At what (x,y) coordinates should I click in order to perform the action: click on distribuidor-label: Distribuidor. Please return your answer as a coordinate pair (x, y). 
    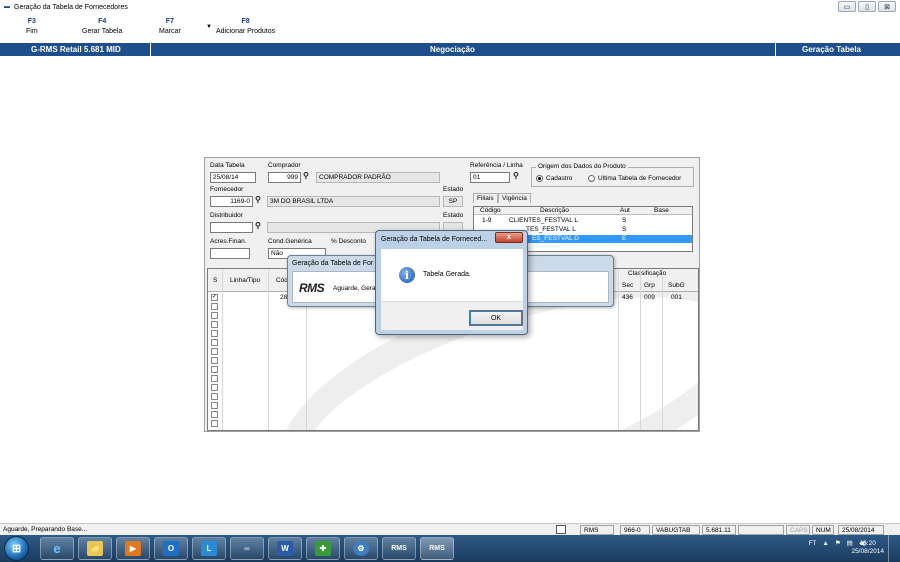
    Looking at the image, I should click on (226, 215).